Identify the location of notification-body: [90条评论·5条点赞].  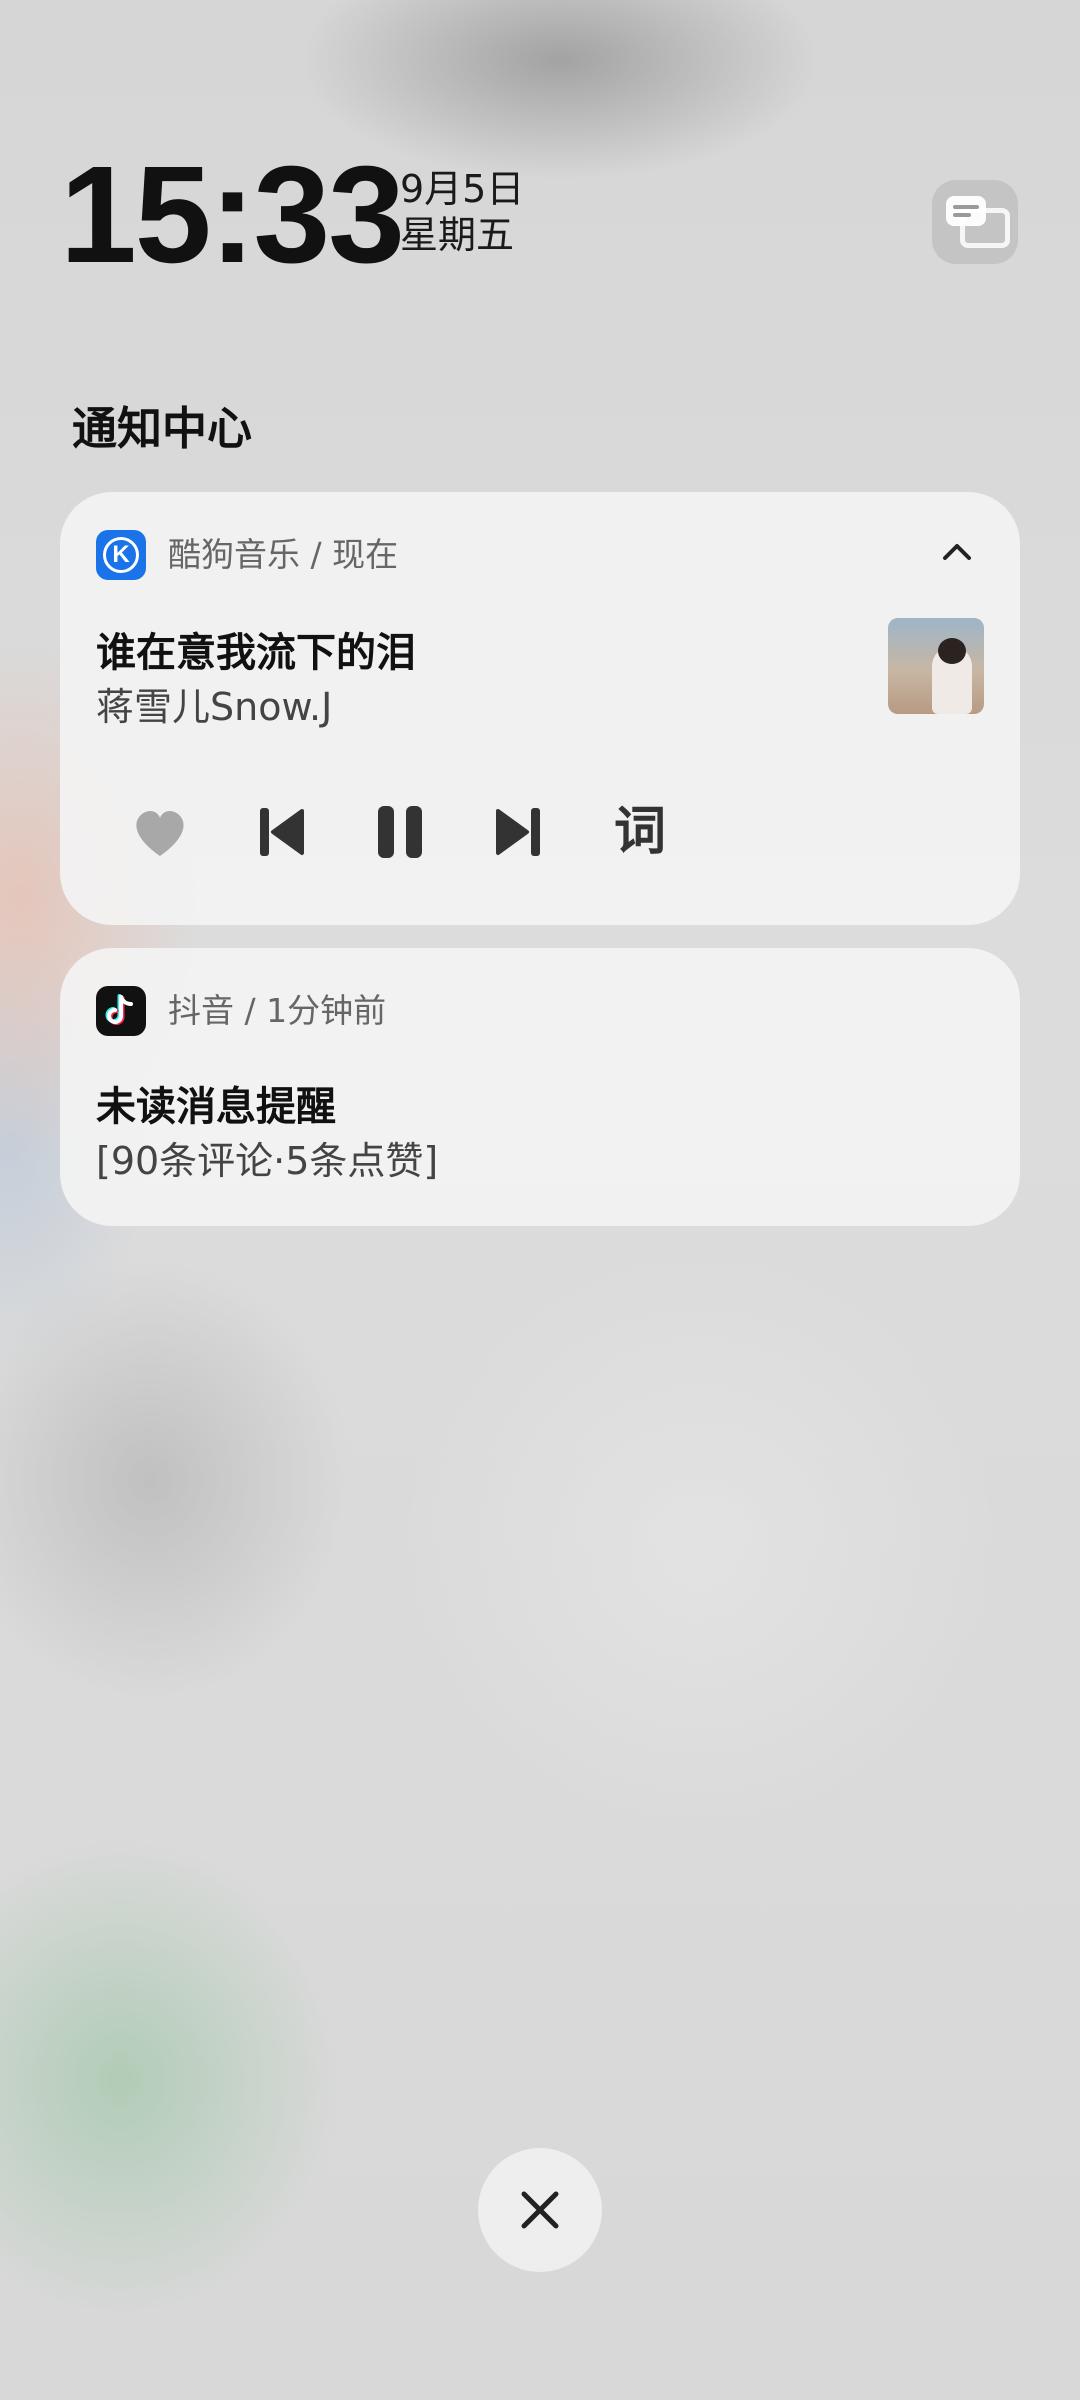
(267, 1161).